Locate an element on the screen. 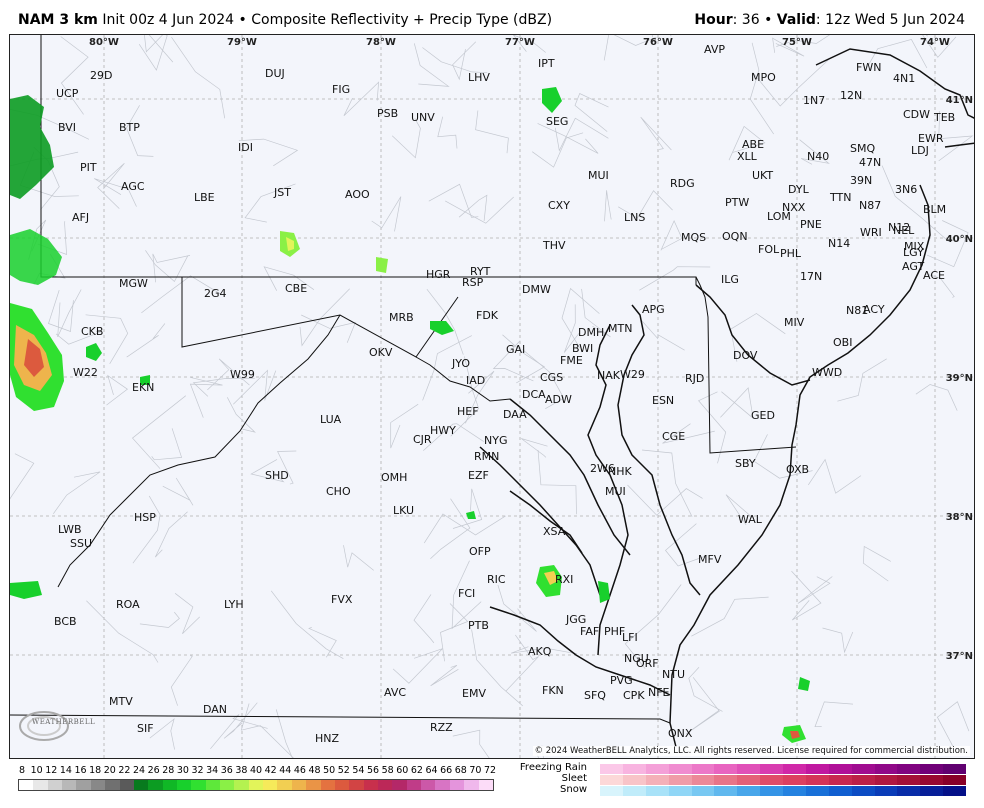 This screenshot has height=808, width=984. station-label: NFE is located at coordinates (659, 692).